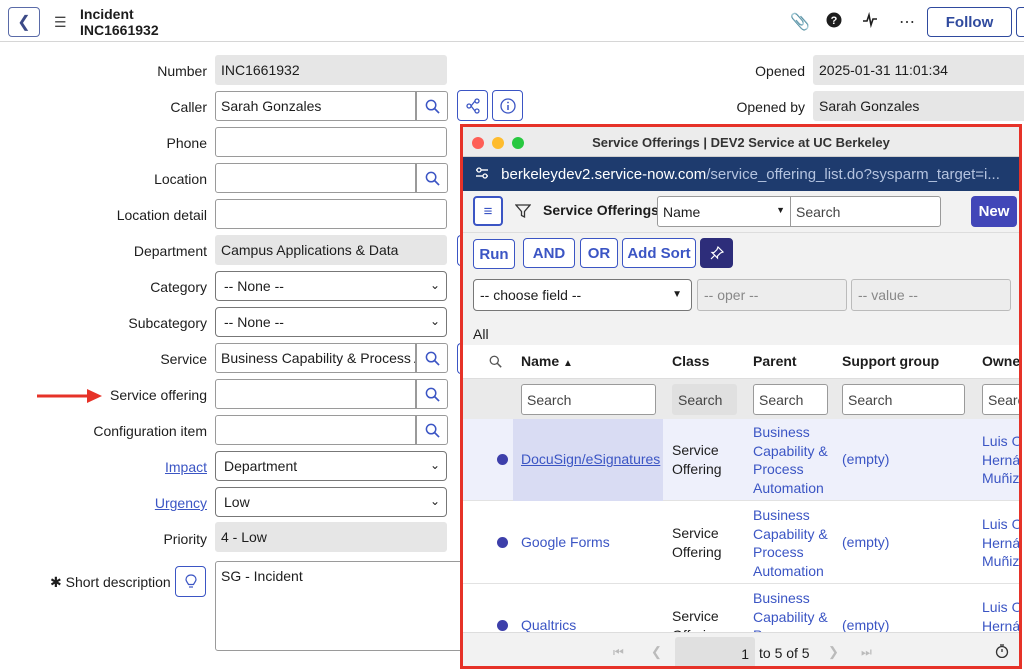  I want to click on impact-label: Impact, so click(107, 467).